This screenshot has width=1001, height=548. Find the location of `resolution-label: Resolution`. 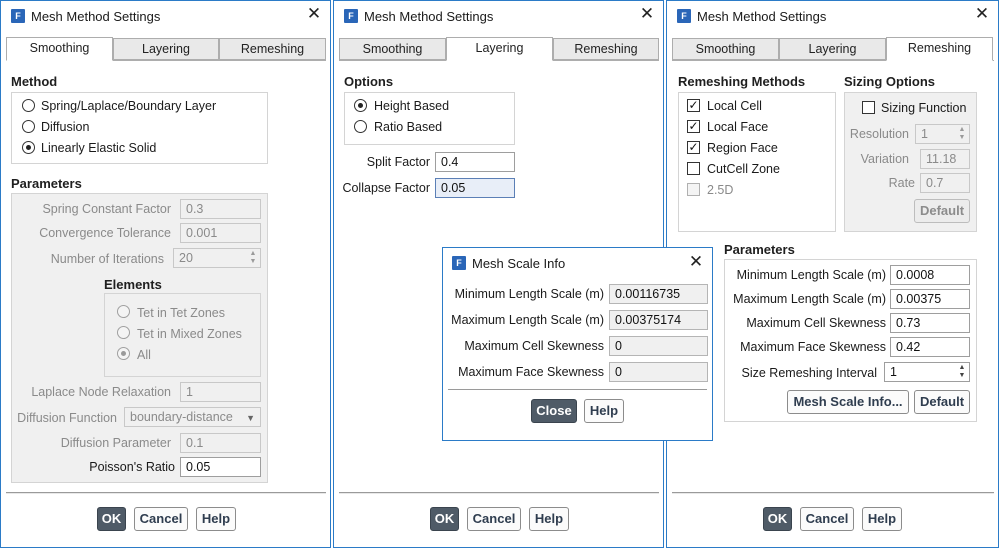

resolution-label: Resolution is located at coordinates (879, 134).